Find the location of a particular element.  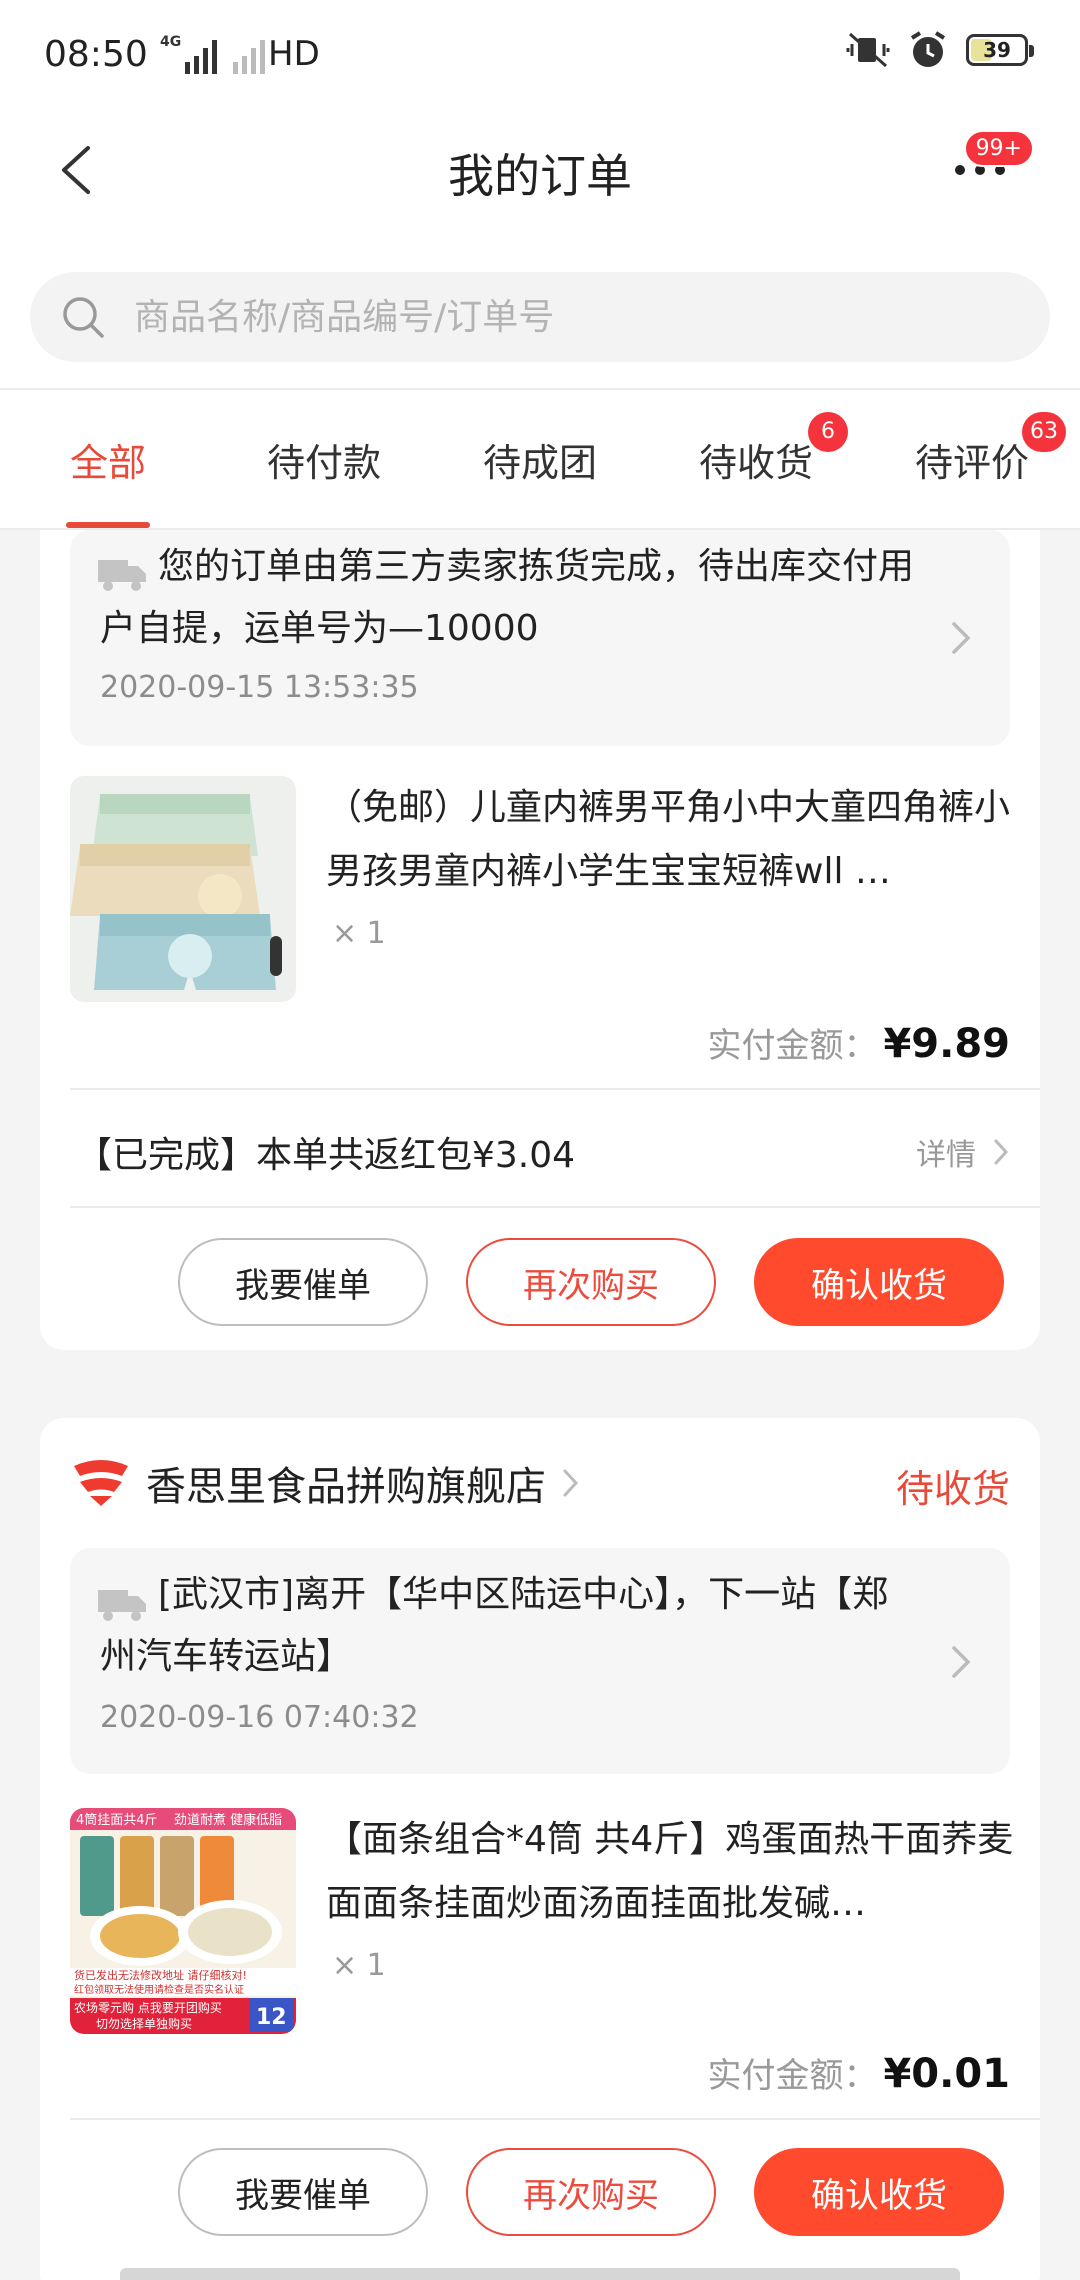

tab-label: 待付款 is located at coordinates (323, 462).